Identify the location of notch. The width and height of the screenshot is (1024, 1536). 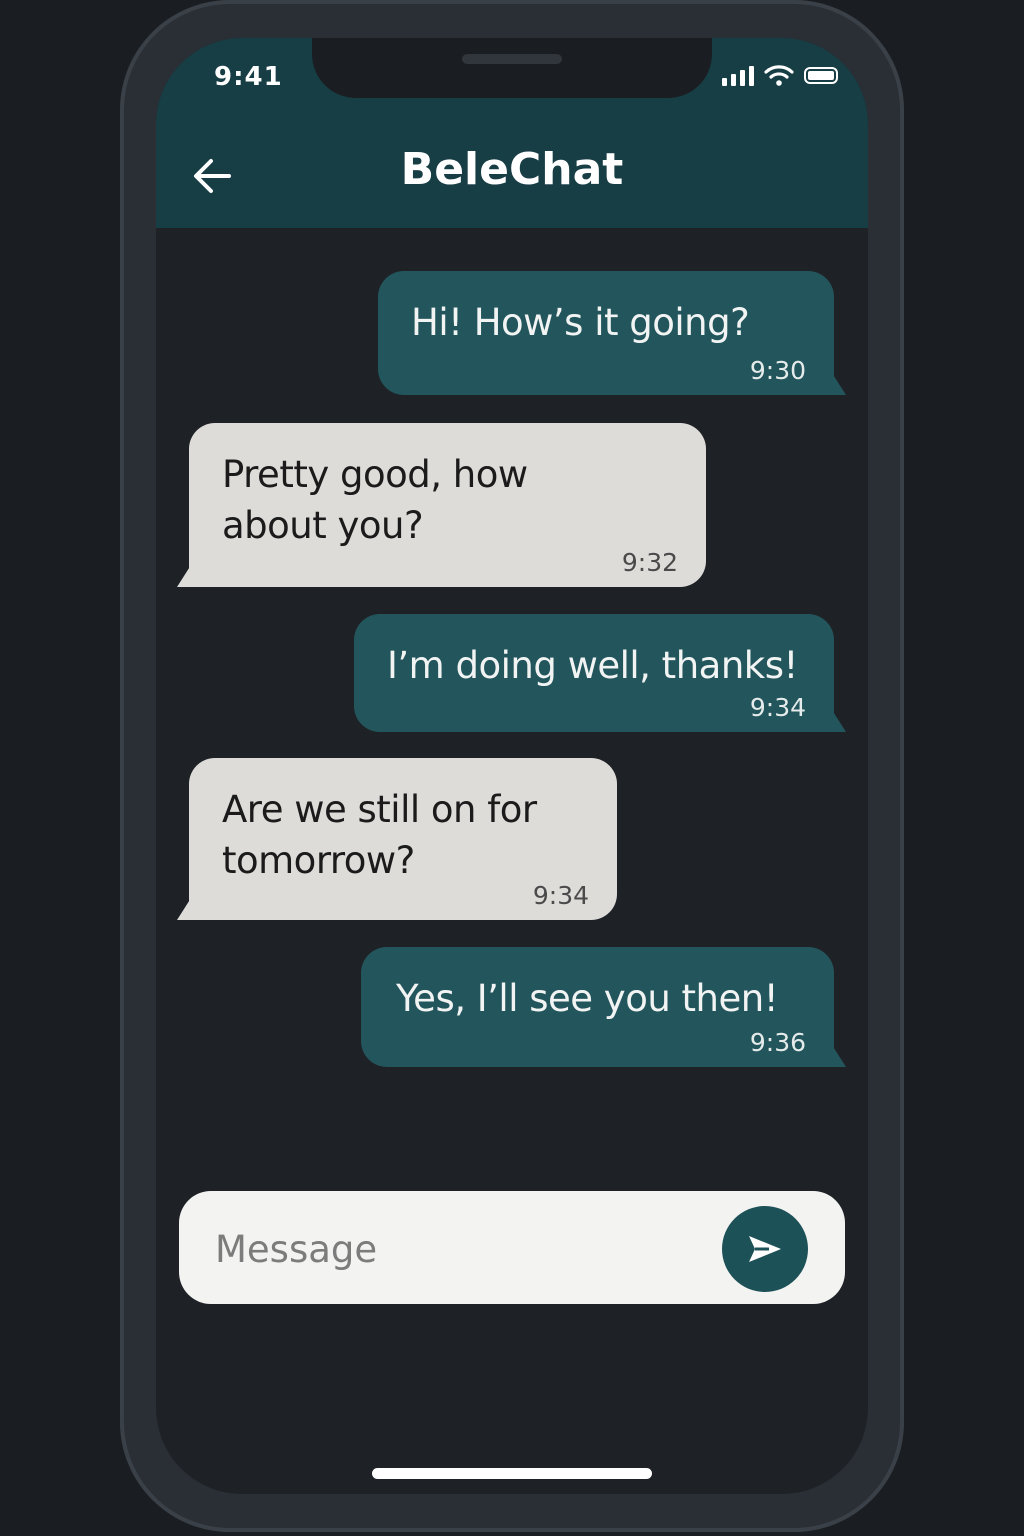
(512, 68).